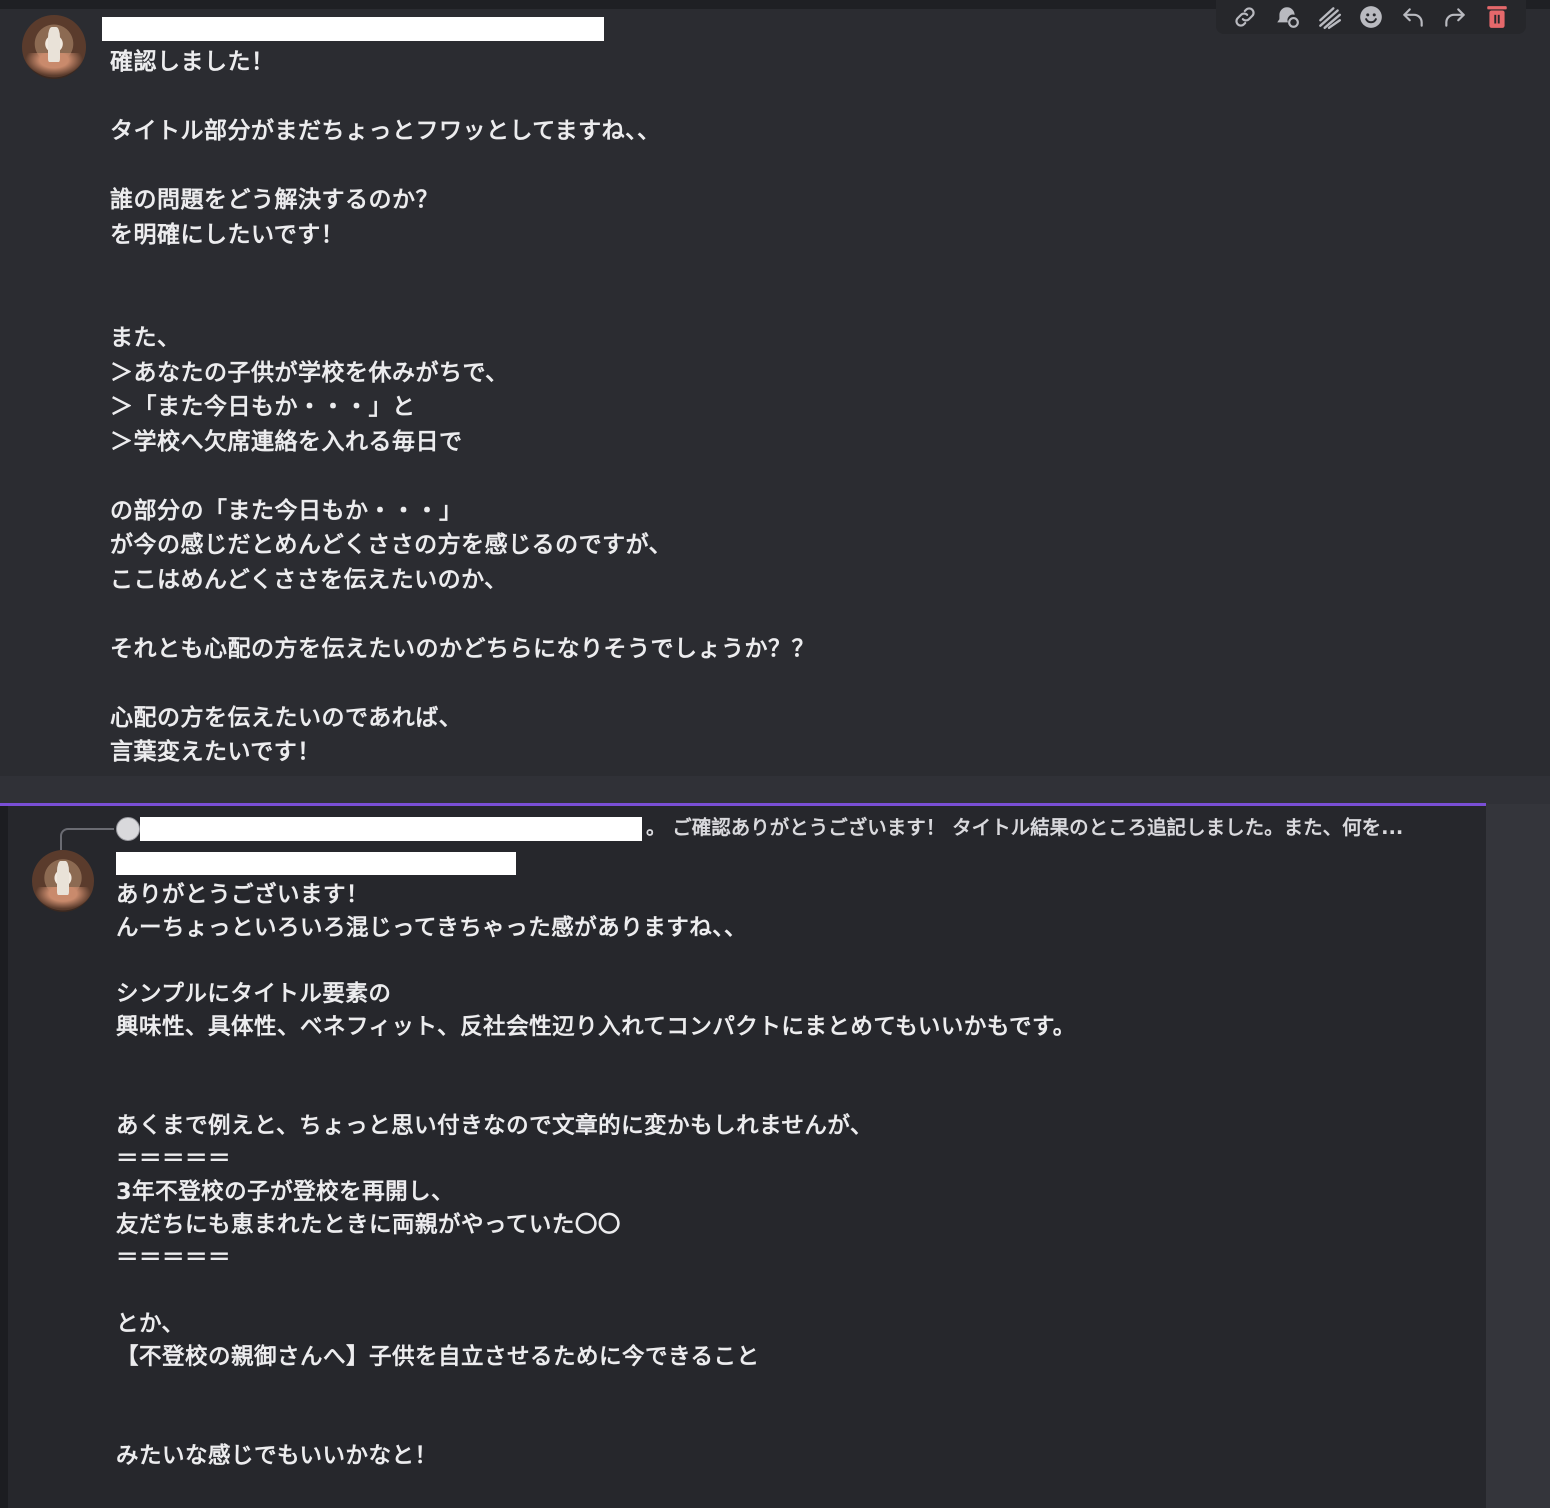  I want to click on left-edge, so click(4, 1157).